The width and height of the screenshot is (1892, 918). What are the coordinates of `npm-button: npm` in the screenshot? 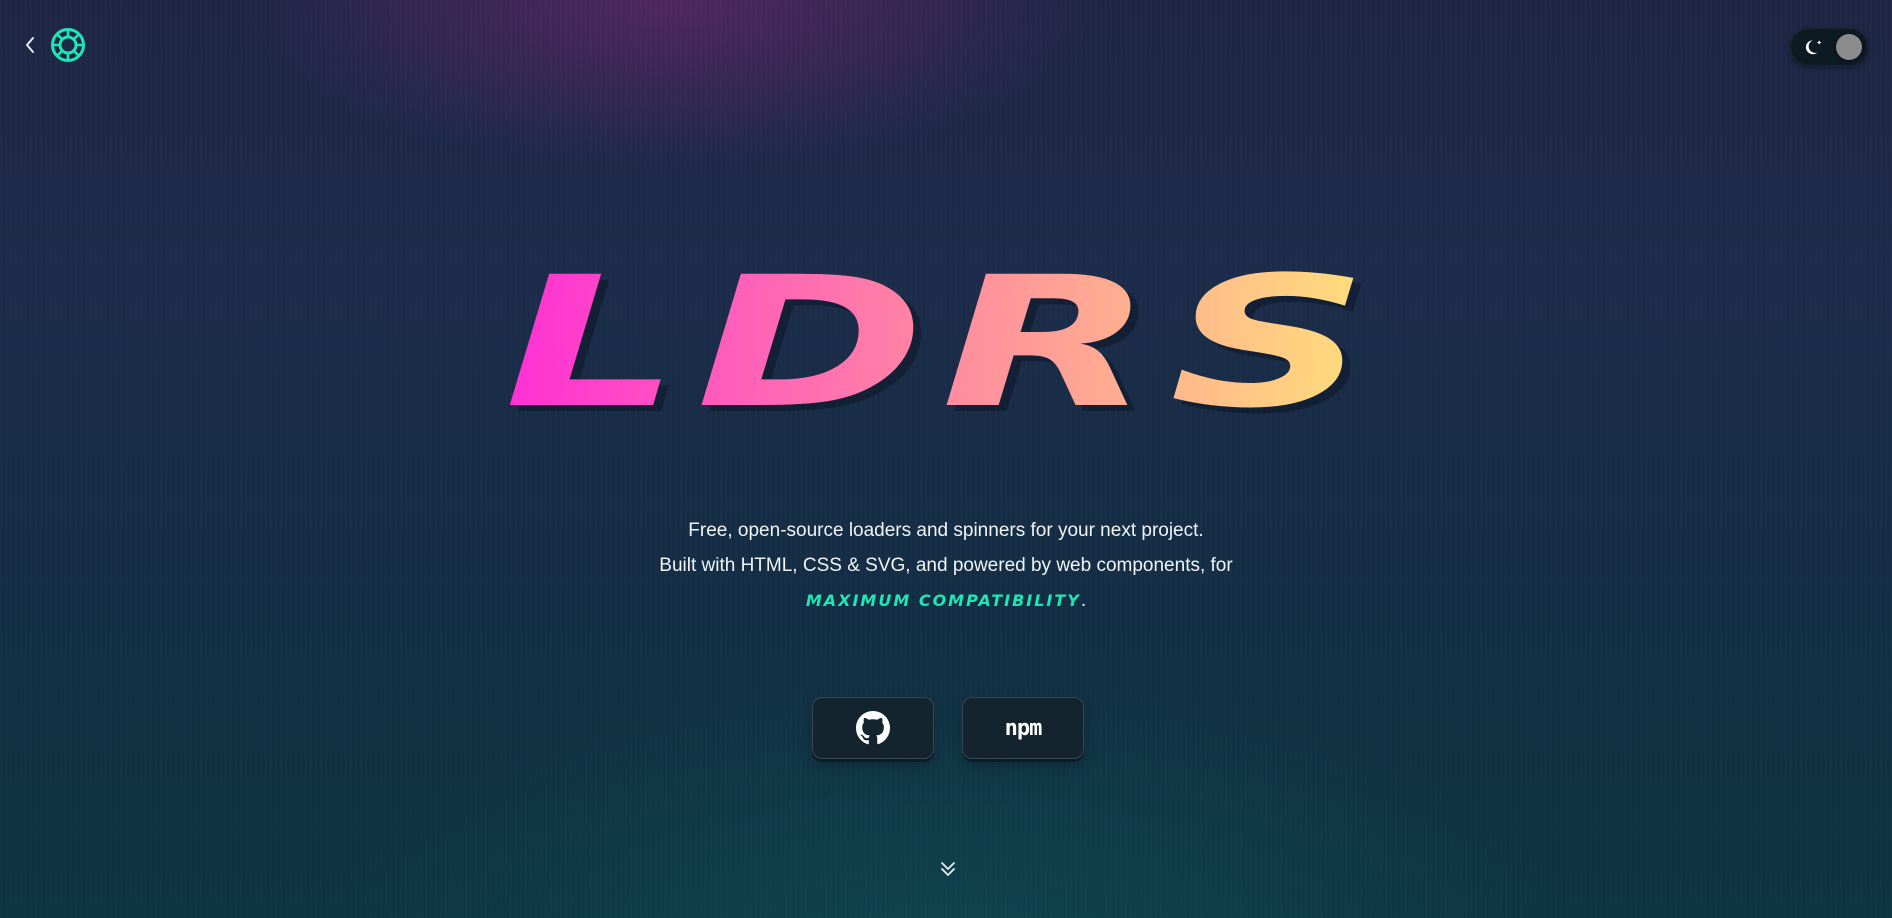 It's located at (1023, 728).